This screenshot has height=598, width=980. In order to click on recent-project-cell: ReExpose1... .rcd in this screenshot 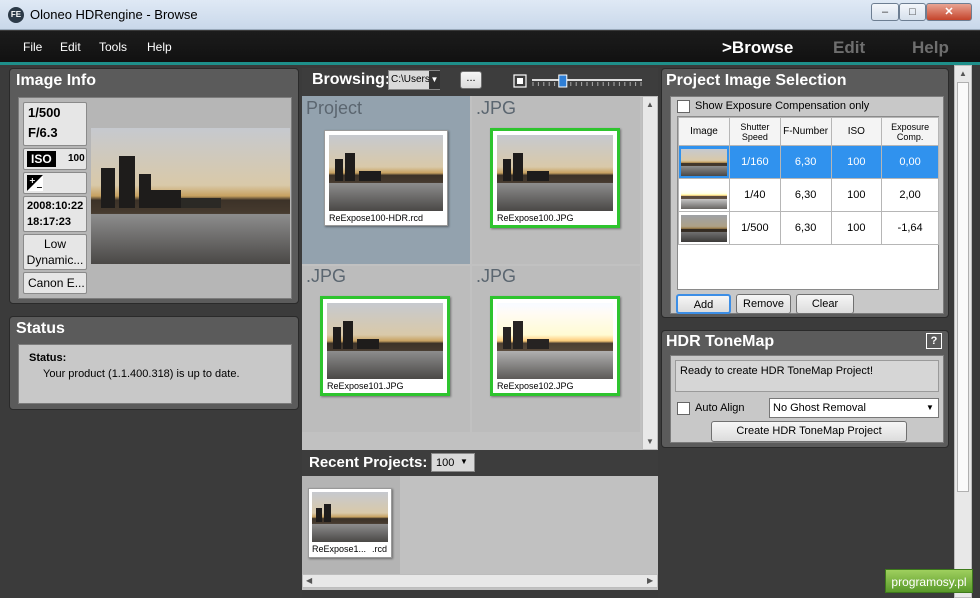, I will do `click(351, 525)`.